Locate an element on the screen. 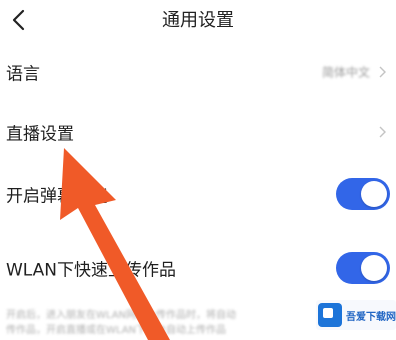 This screenshot has width=396, height=340. watermark-text: 吾爱下载网 is located at coordinates (371, 317).